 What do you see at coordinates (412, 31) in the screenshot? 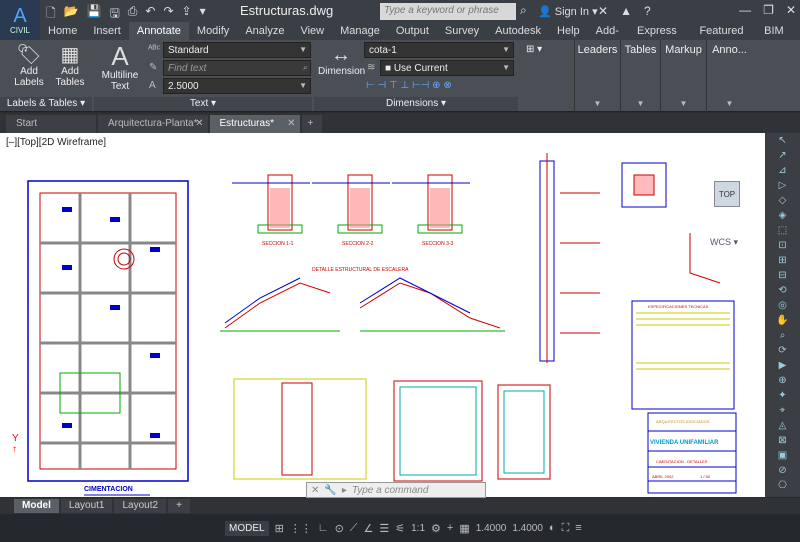
I see `ribbon-tab-output: Output` at bounding box center [412, 31].